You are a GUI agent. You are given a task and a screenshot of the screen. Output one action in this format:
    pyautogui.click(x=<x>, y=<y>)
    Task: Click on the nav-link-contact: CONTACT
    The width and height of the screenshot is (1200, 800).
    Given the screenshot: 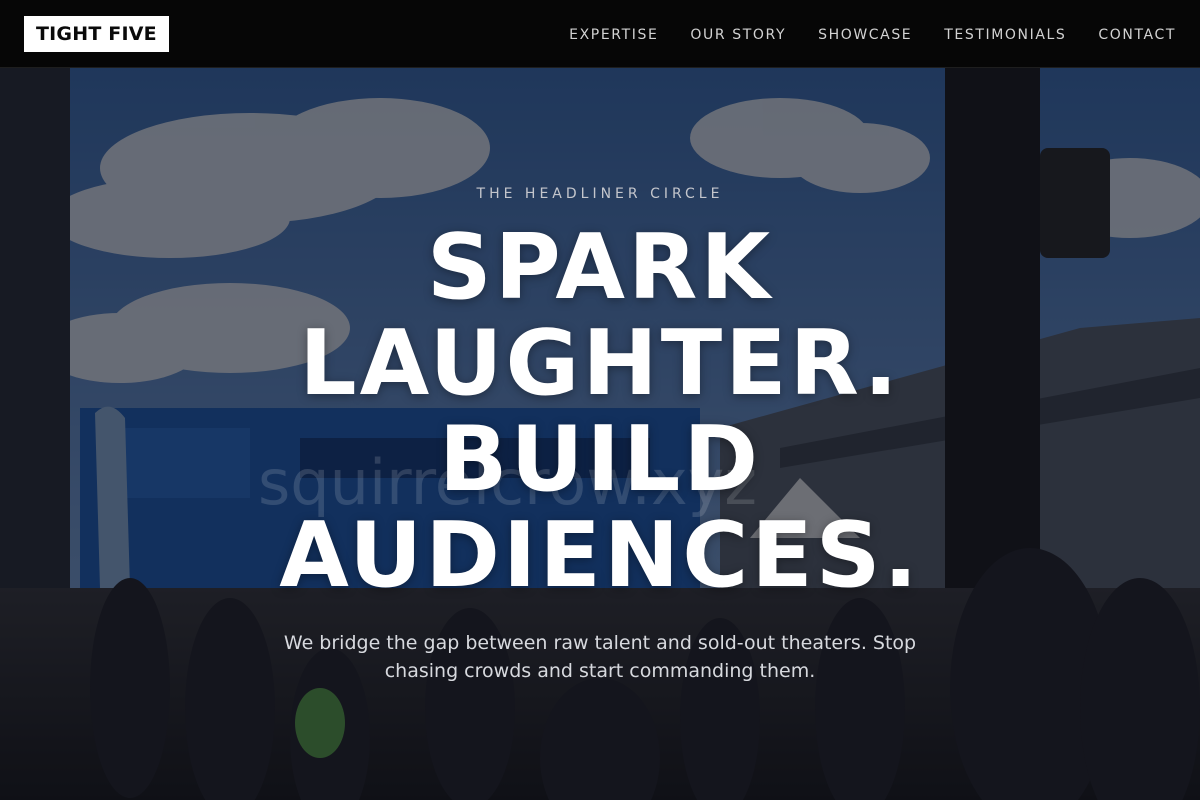 What is the action you would take?
    pyautogui.click(x=1137, y=35)
    